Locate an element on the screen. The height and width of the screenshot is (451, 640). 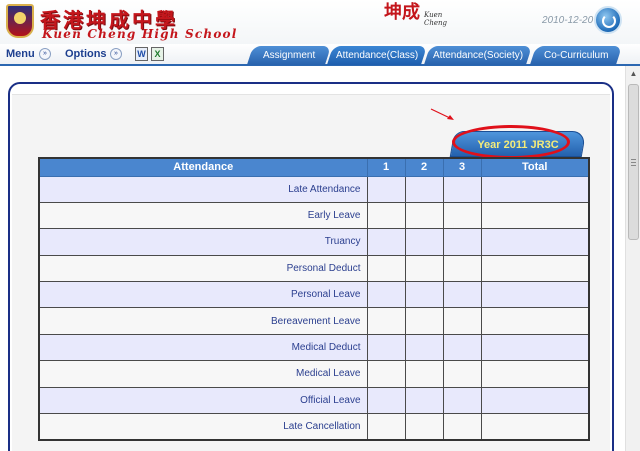
row-label: Truancy is located at coordinates (203, 242).